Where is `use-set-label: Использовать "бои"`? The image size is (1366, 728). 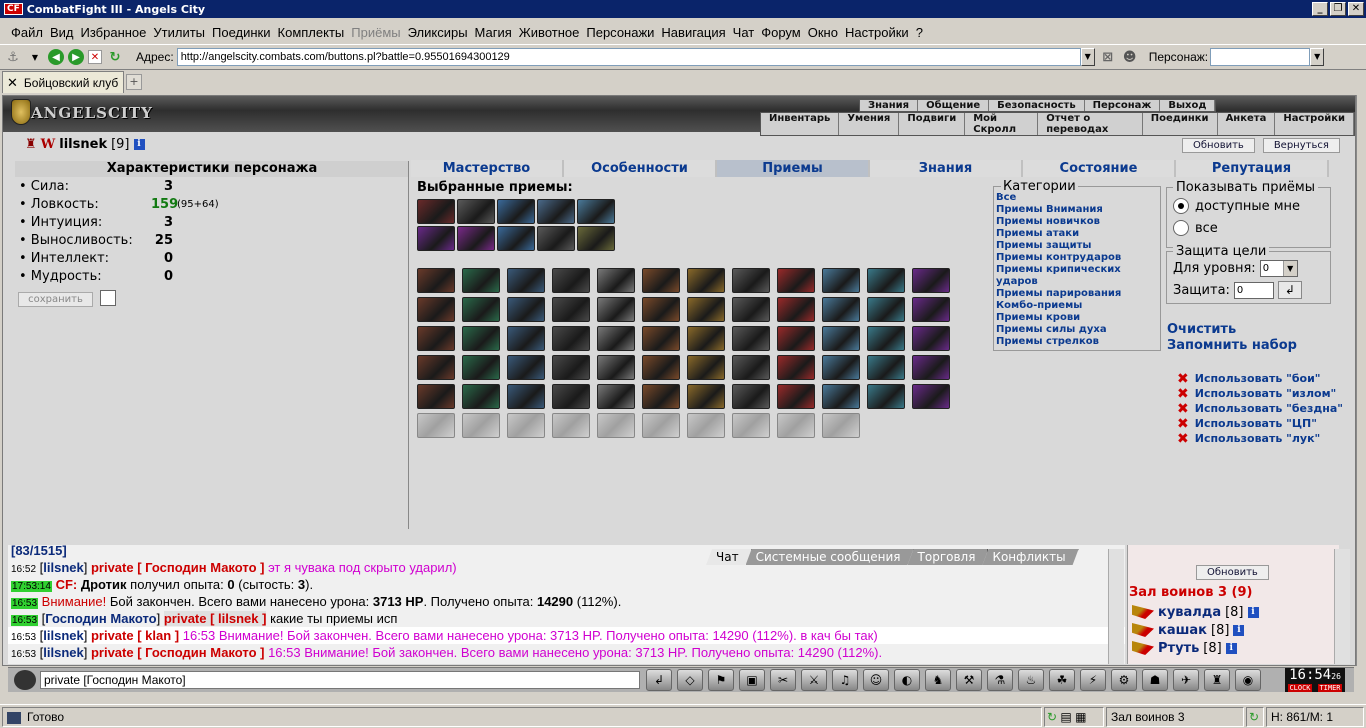 use-set-label: Использовать "бои" is located at coordinates (1258, 378).